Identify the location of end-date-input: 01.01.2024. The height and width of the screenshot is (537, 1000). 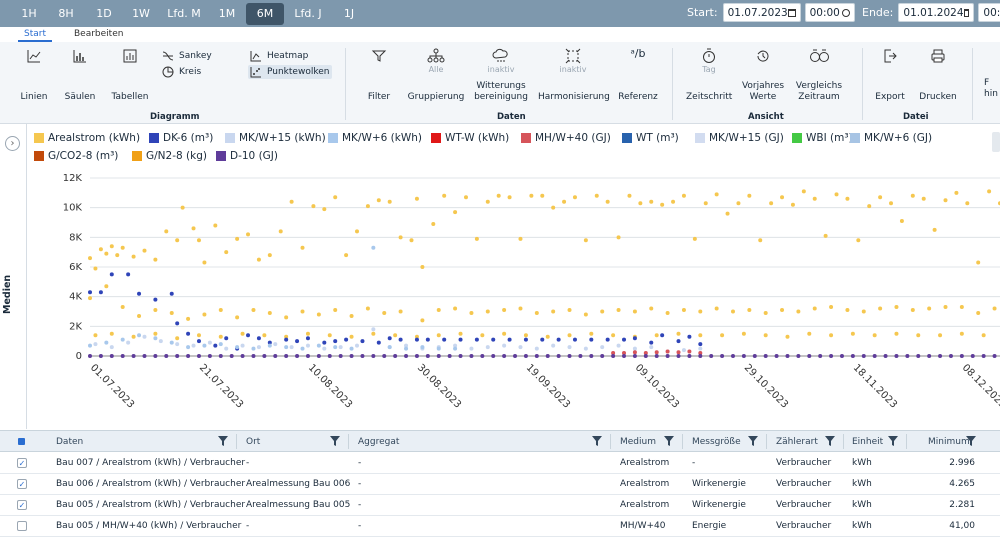
(936, 12).